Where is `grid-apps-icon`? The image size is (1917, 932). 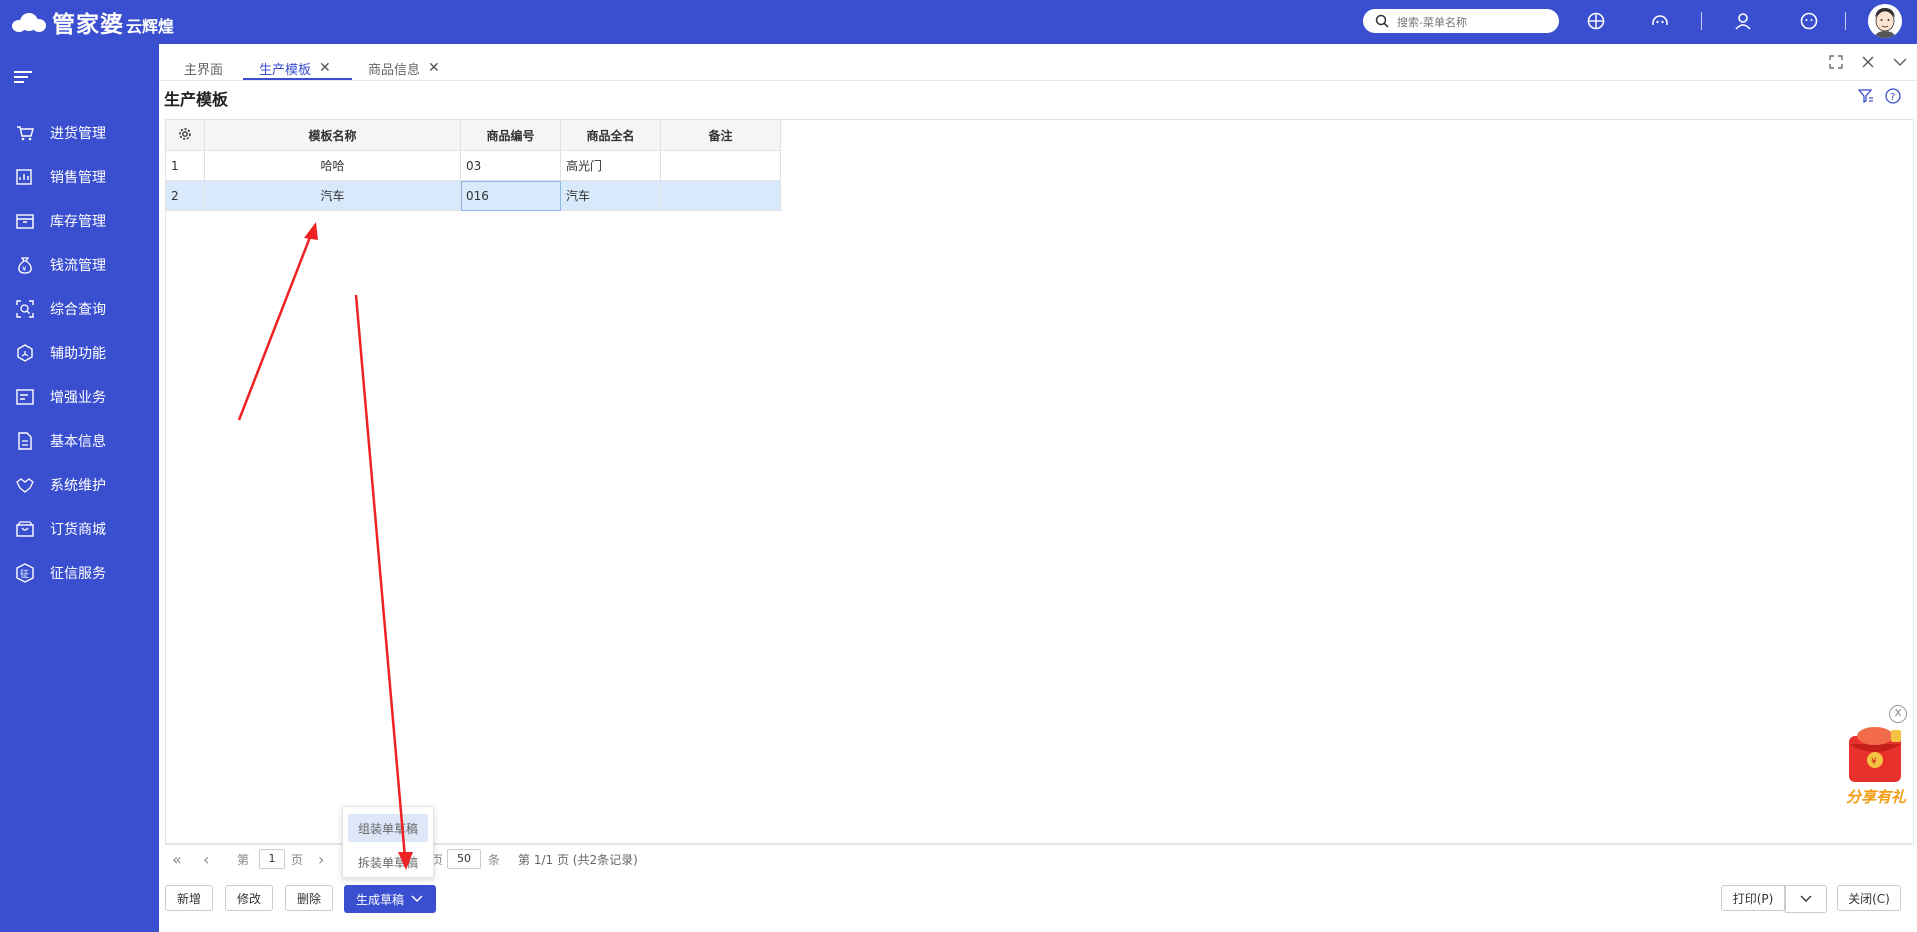
grid-apps-icon is located at coordinates (1596, 21).